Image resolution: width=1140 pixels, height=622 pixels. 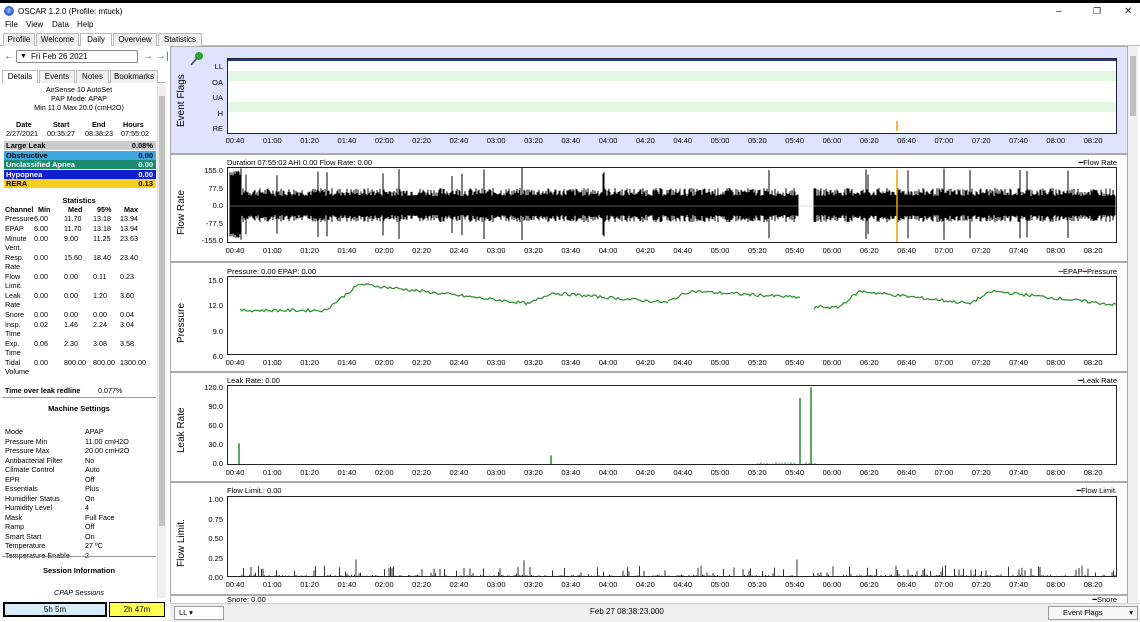 I want to click on window-title: OSCAR 1.2.0 (Profile: mtuck), so click(x=70, y=11).